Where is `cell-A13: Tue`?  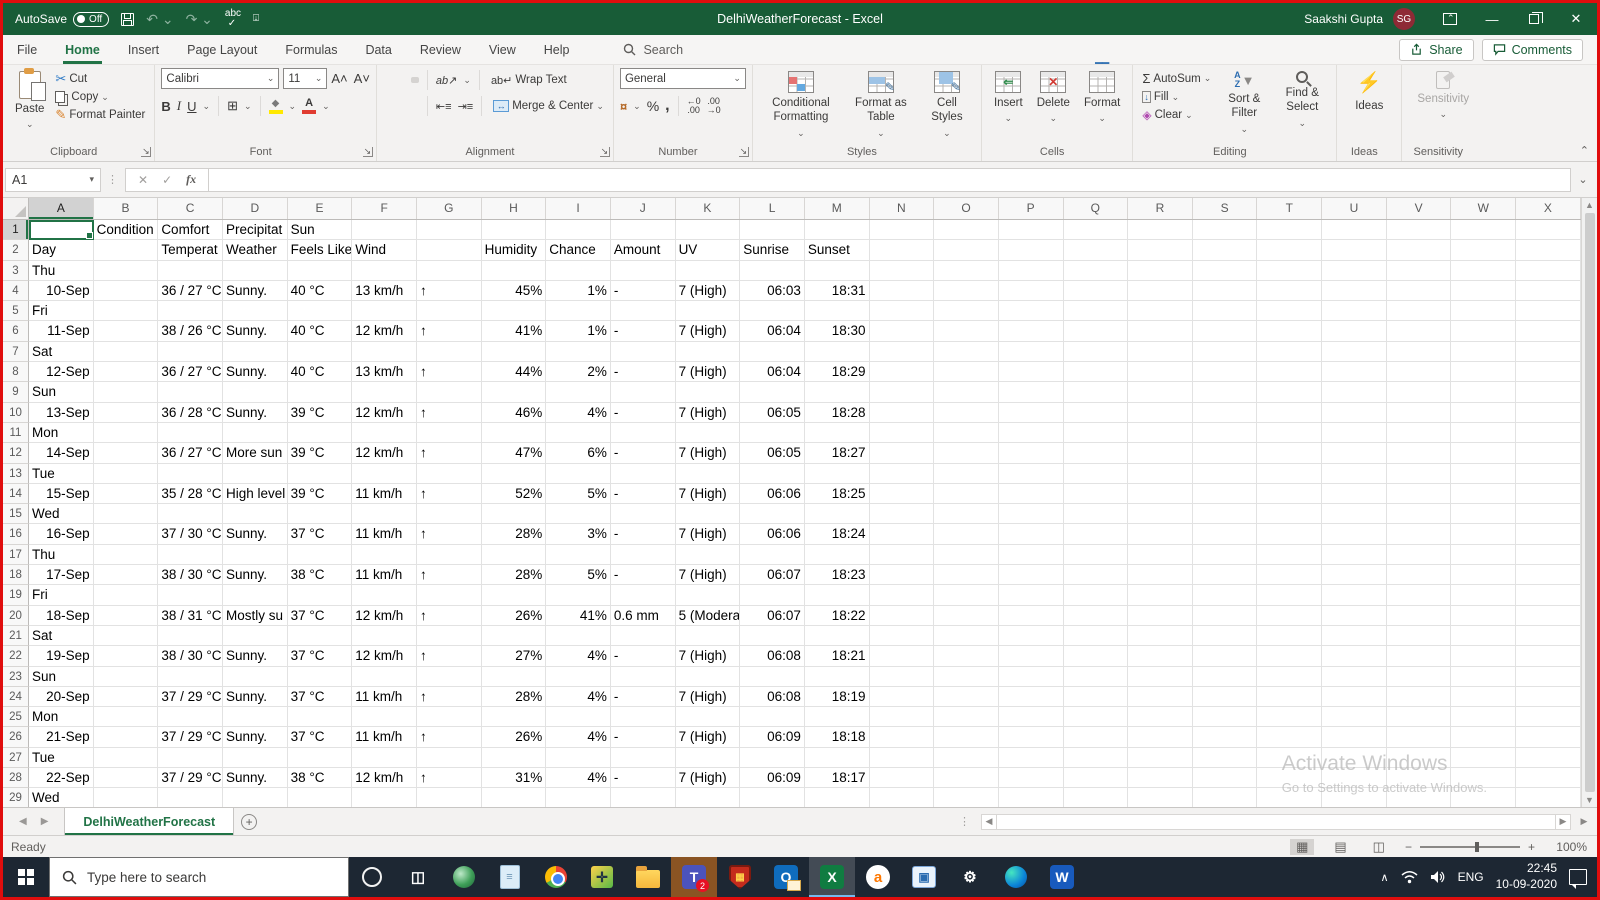 cell-A13: Tue is located at coordinates (61, 473).